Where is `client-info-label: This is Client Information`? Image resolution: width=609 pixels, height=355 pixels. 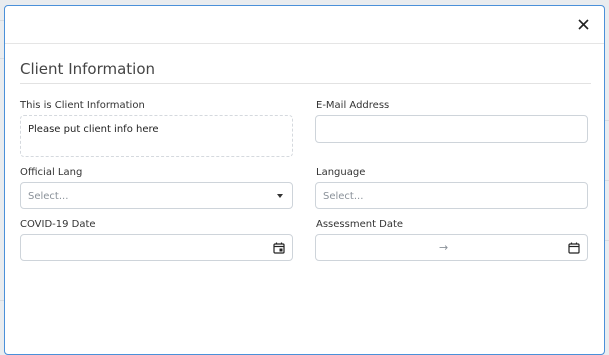
client-info-label: This is Client Information is located at coordinates (82, 105).